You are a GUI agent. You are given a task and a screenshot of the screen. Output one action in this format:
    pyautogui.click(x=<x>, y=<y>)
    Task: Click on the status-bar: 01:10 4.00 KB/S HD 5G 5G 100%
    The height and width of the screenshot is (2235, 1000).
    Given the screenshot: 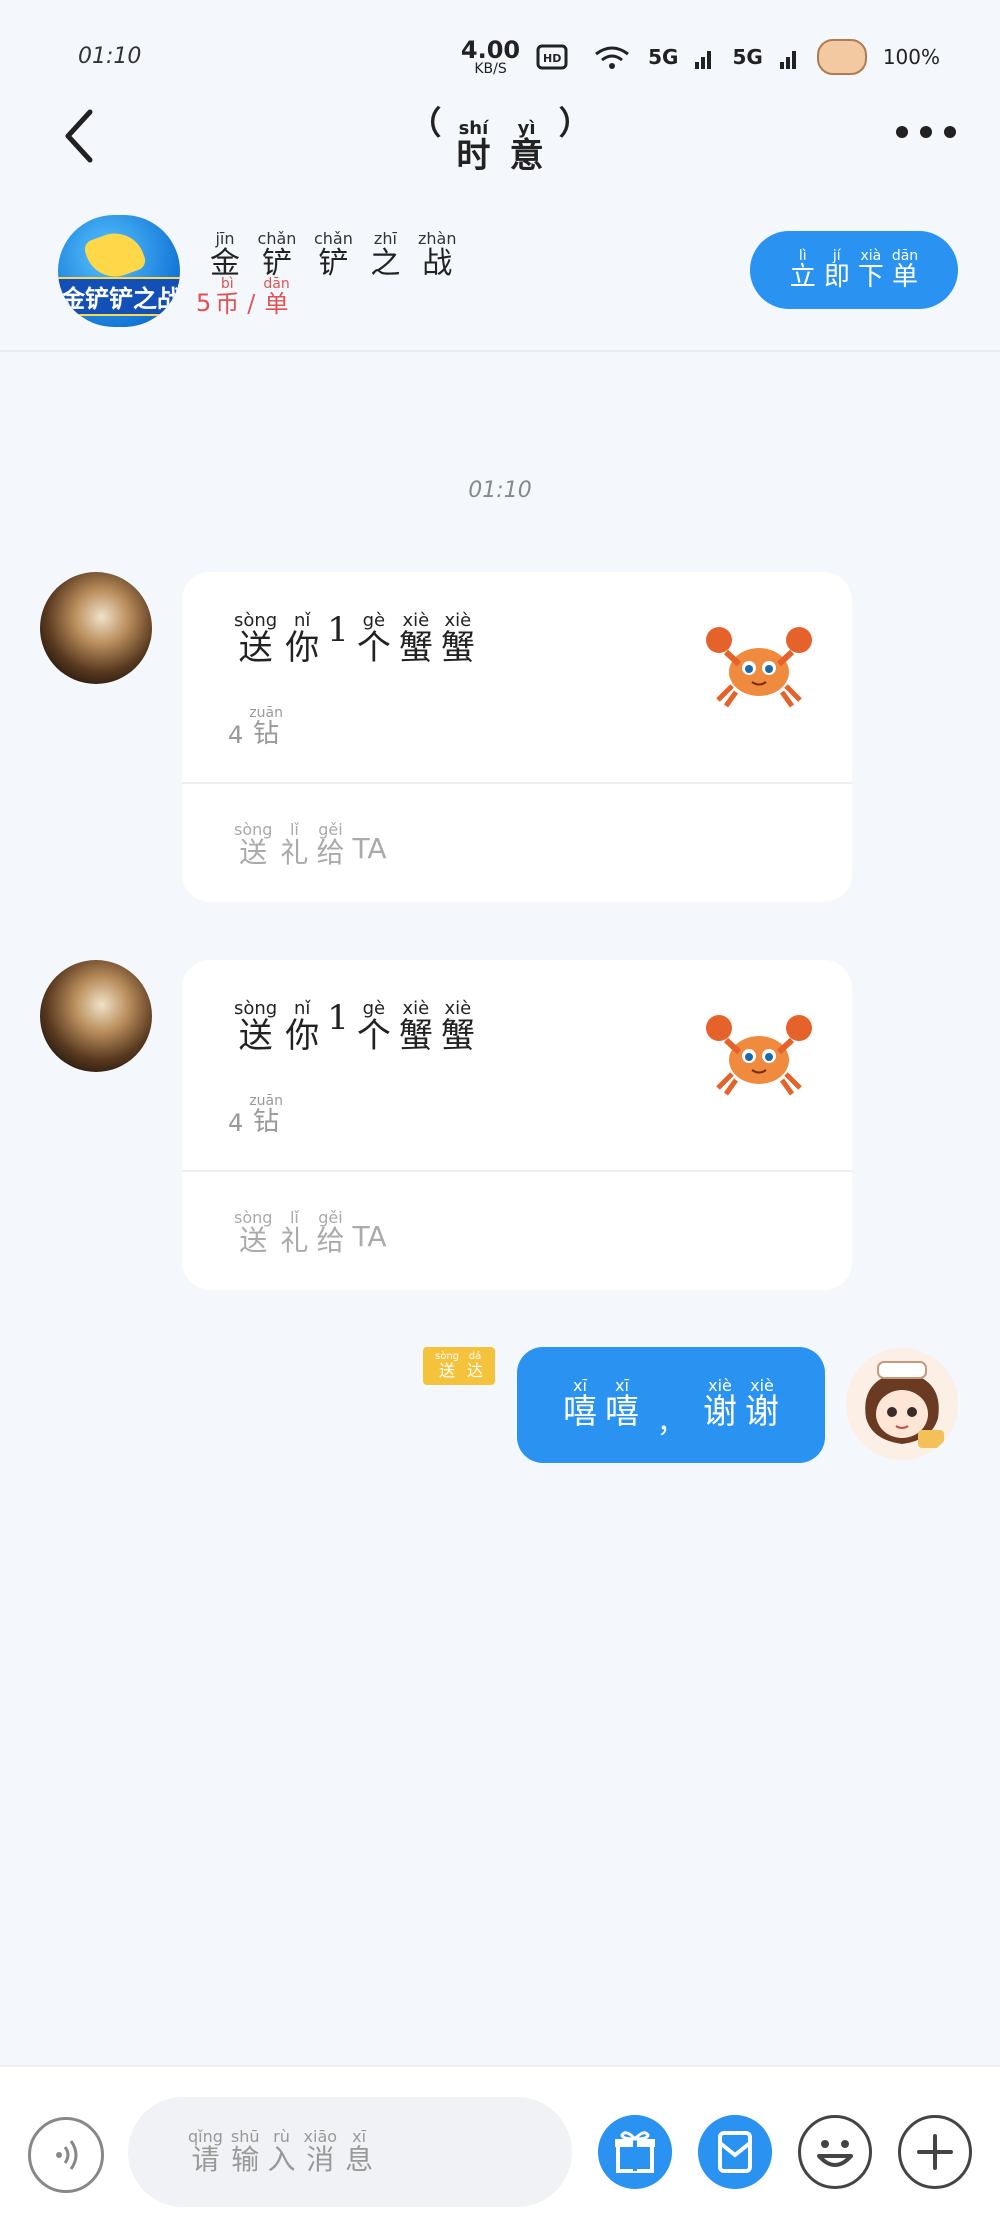 What is the action you would take?
    pyautogui.click(x=500, y=45)
    